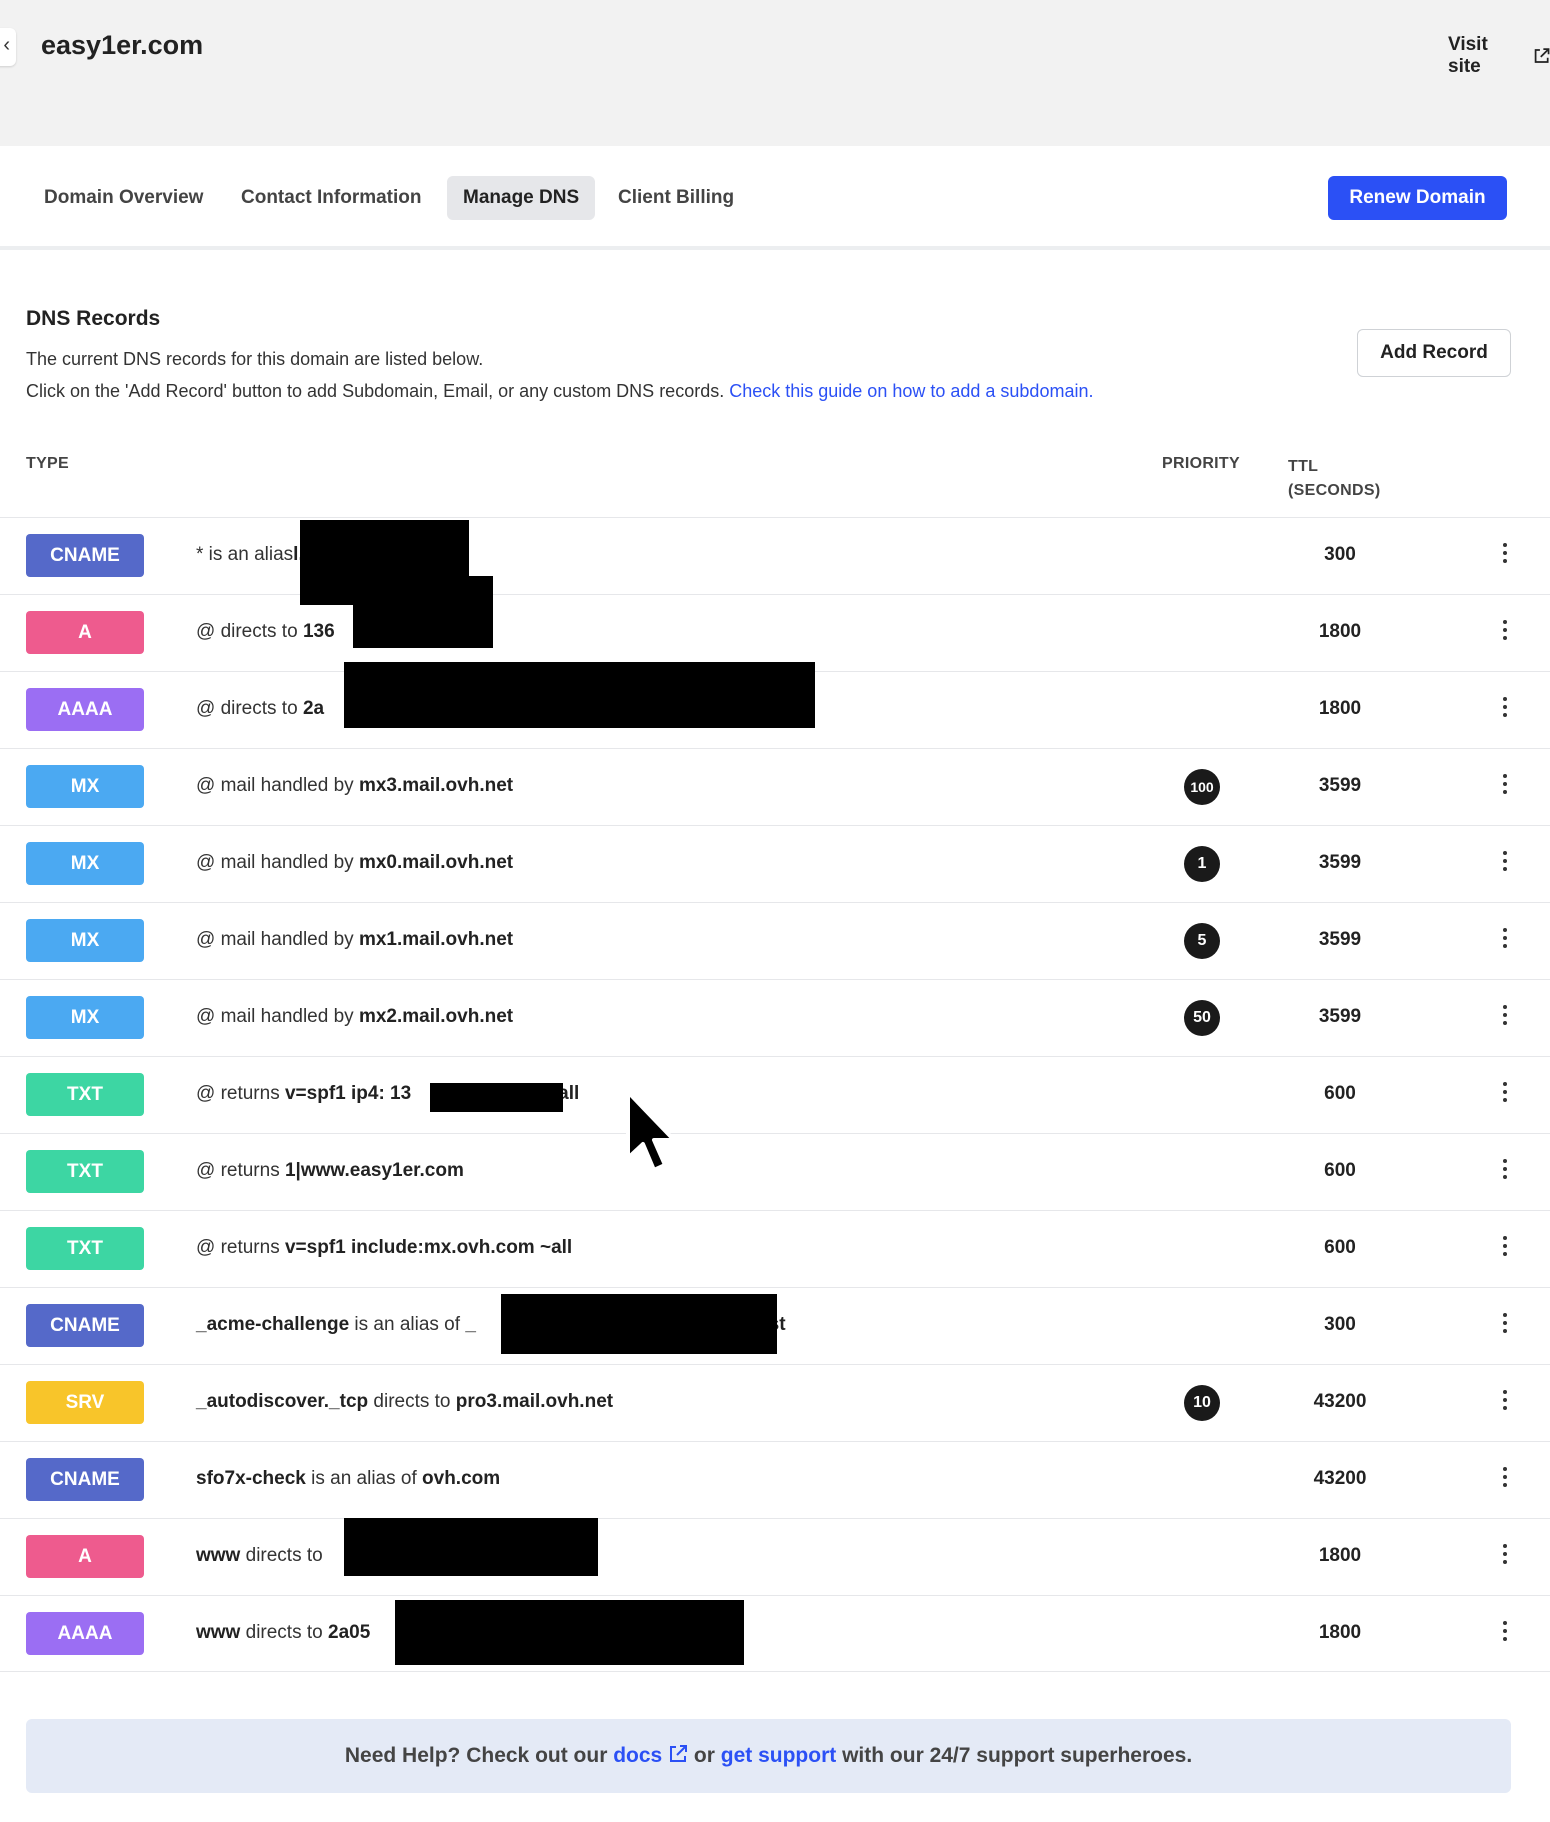 The image size is (1550, 1822). What do you see at coordinates (651, 1131) in the screenshot?
I see `mouse-cursor-icon` at bounding box center [651, 1131].